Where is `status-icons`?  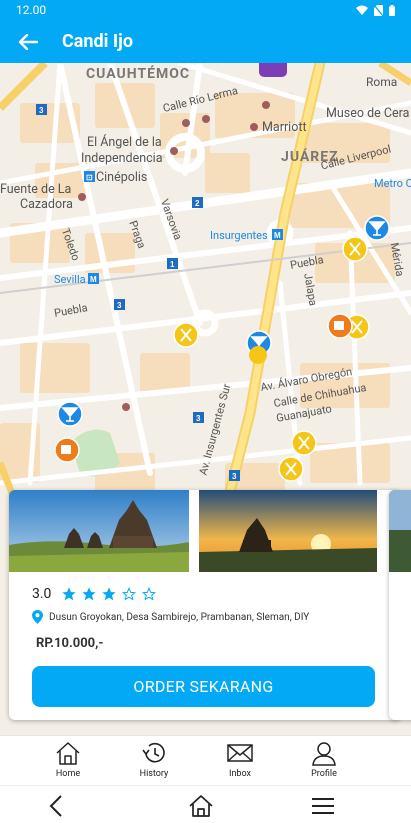
status-icons is located at coordinates (375, 10).